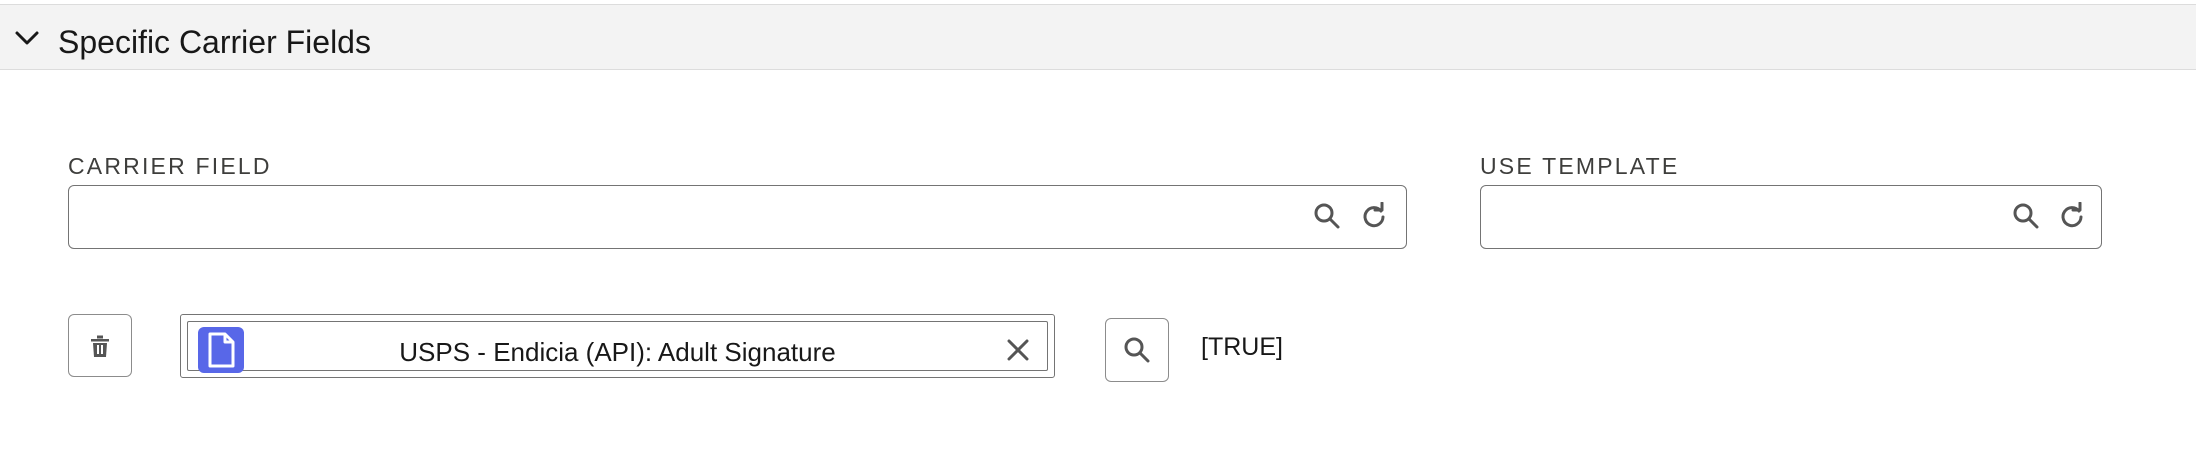 The image size is (2196, 454). Describe the element at coordinates (1242, 347) in the screenshot. I see `field-value: [TRUE]` at that location.